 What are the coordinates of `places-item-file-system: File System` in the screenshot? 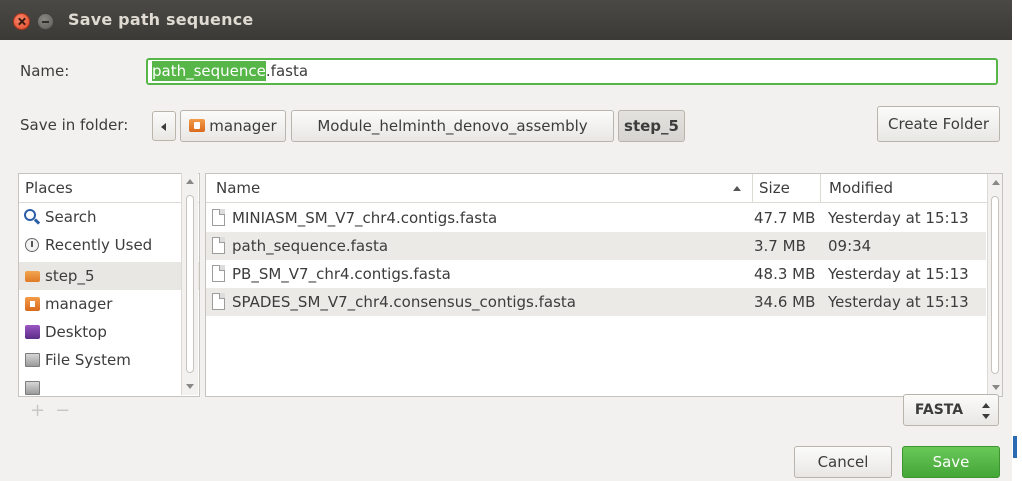 It's located at (109, 360).